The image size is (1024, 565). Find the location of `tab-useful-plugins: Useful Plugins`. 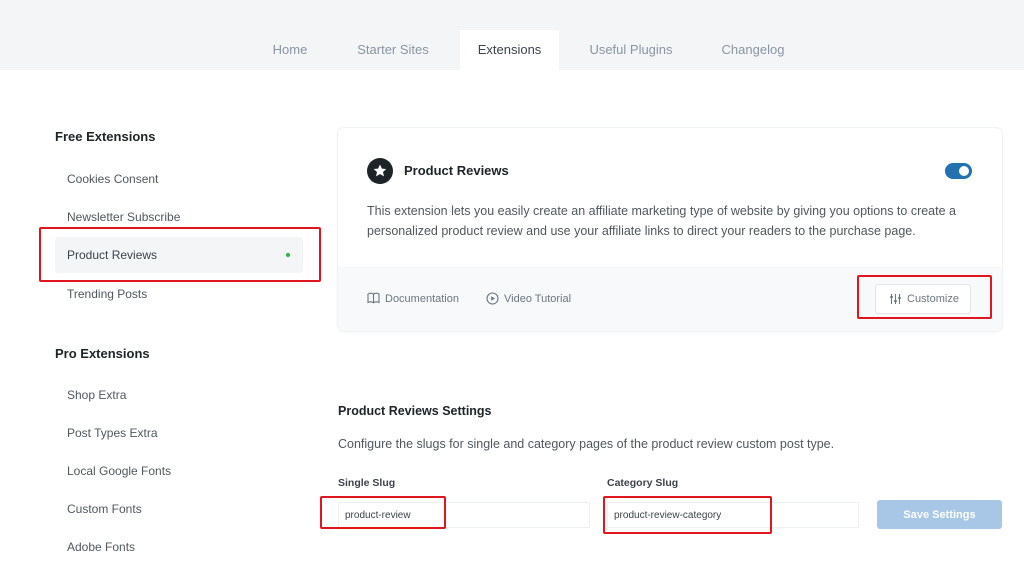

tab-useful-plugins: Useful Plugins is located at coordinates (631, 50).